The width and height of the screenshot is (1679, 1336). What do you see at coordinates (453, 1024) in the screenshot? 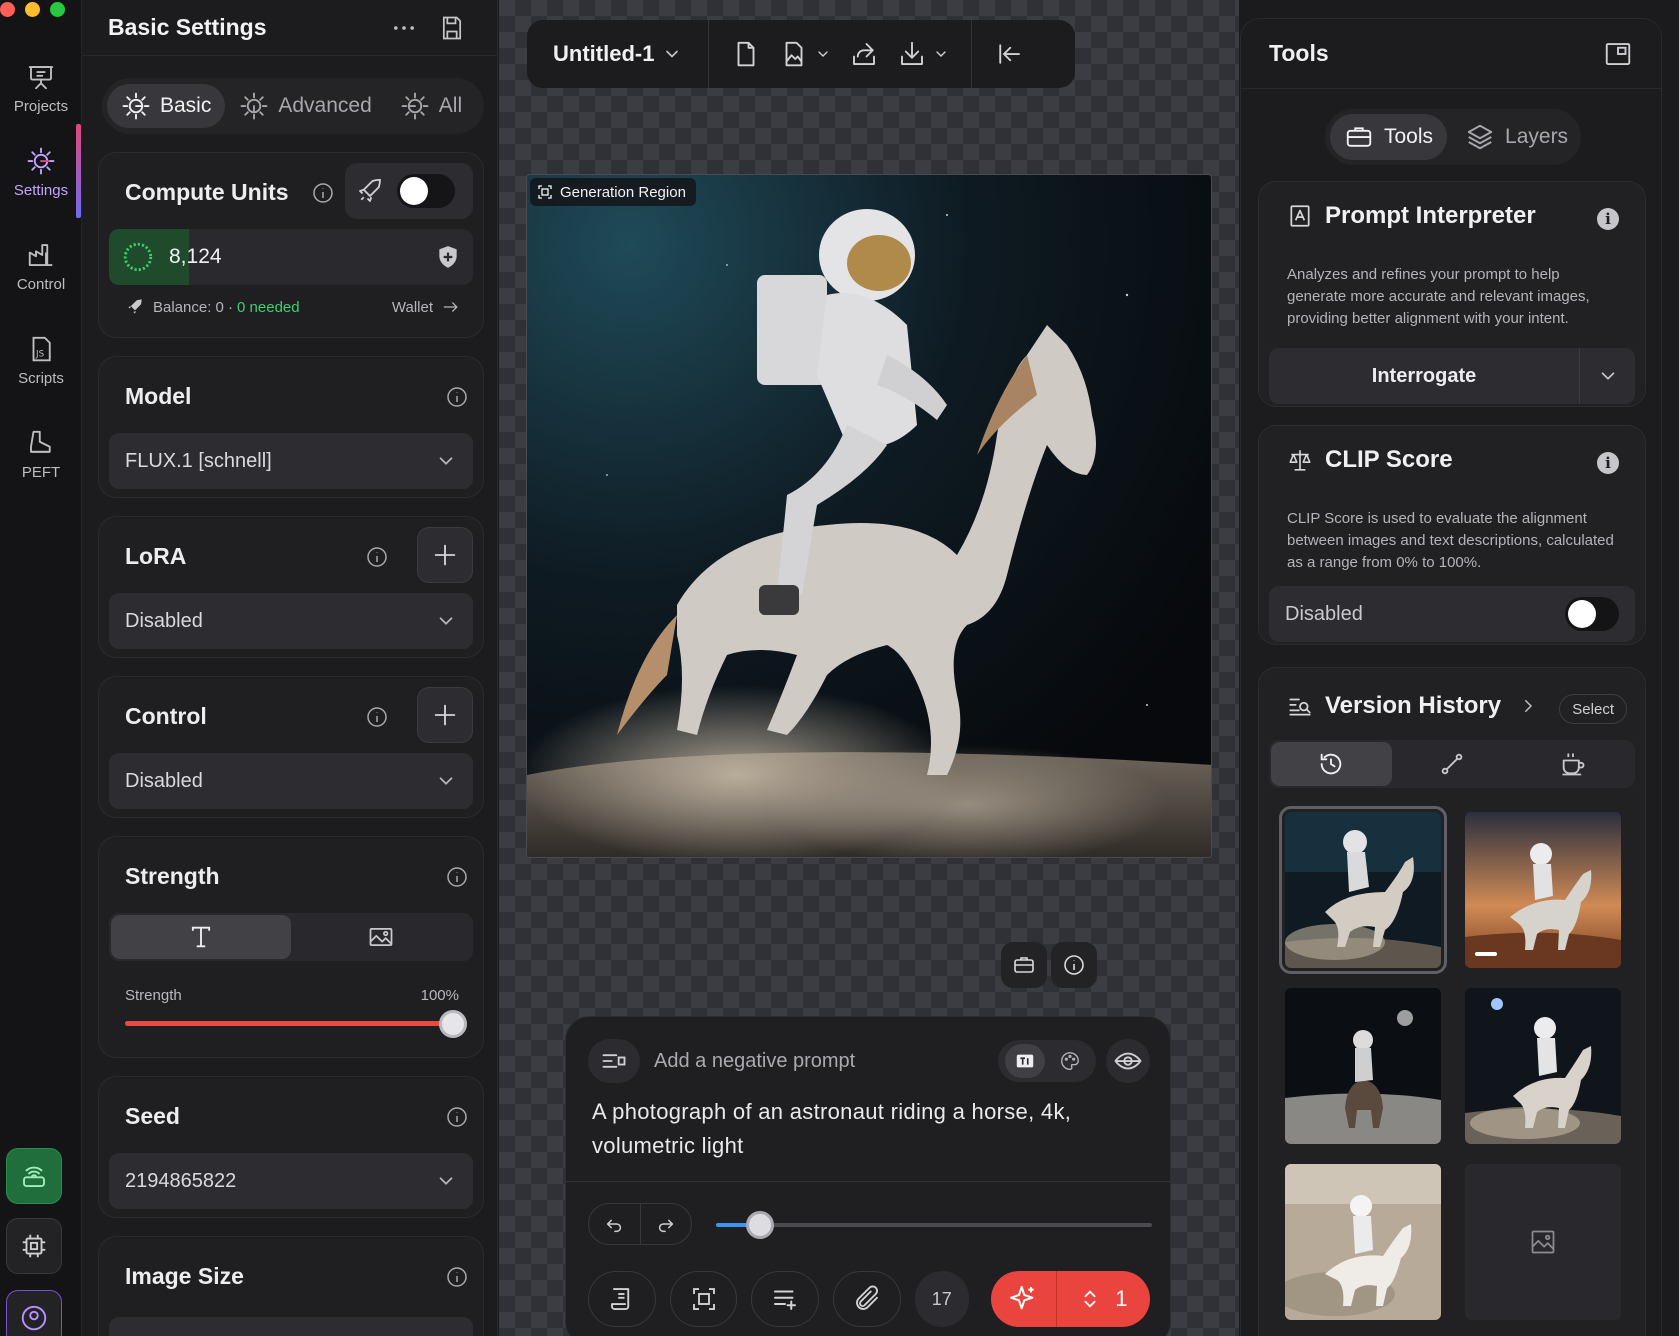
I see `strength-knob` at bounding box center [453, 1024].